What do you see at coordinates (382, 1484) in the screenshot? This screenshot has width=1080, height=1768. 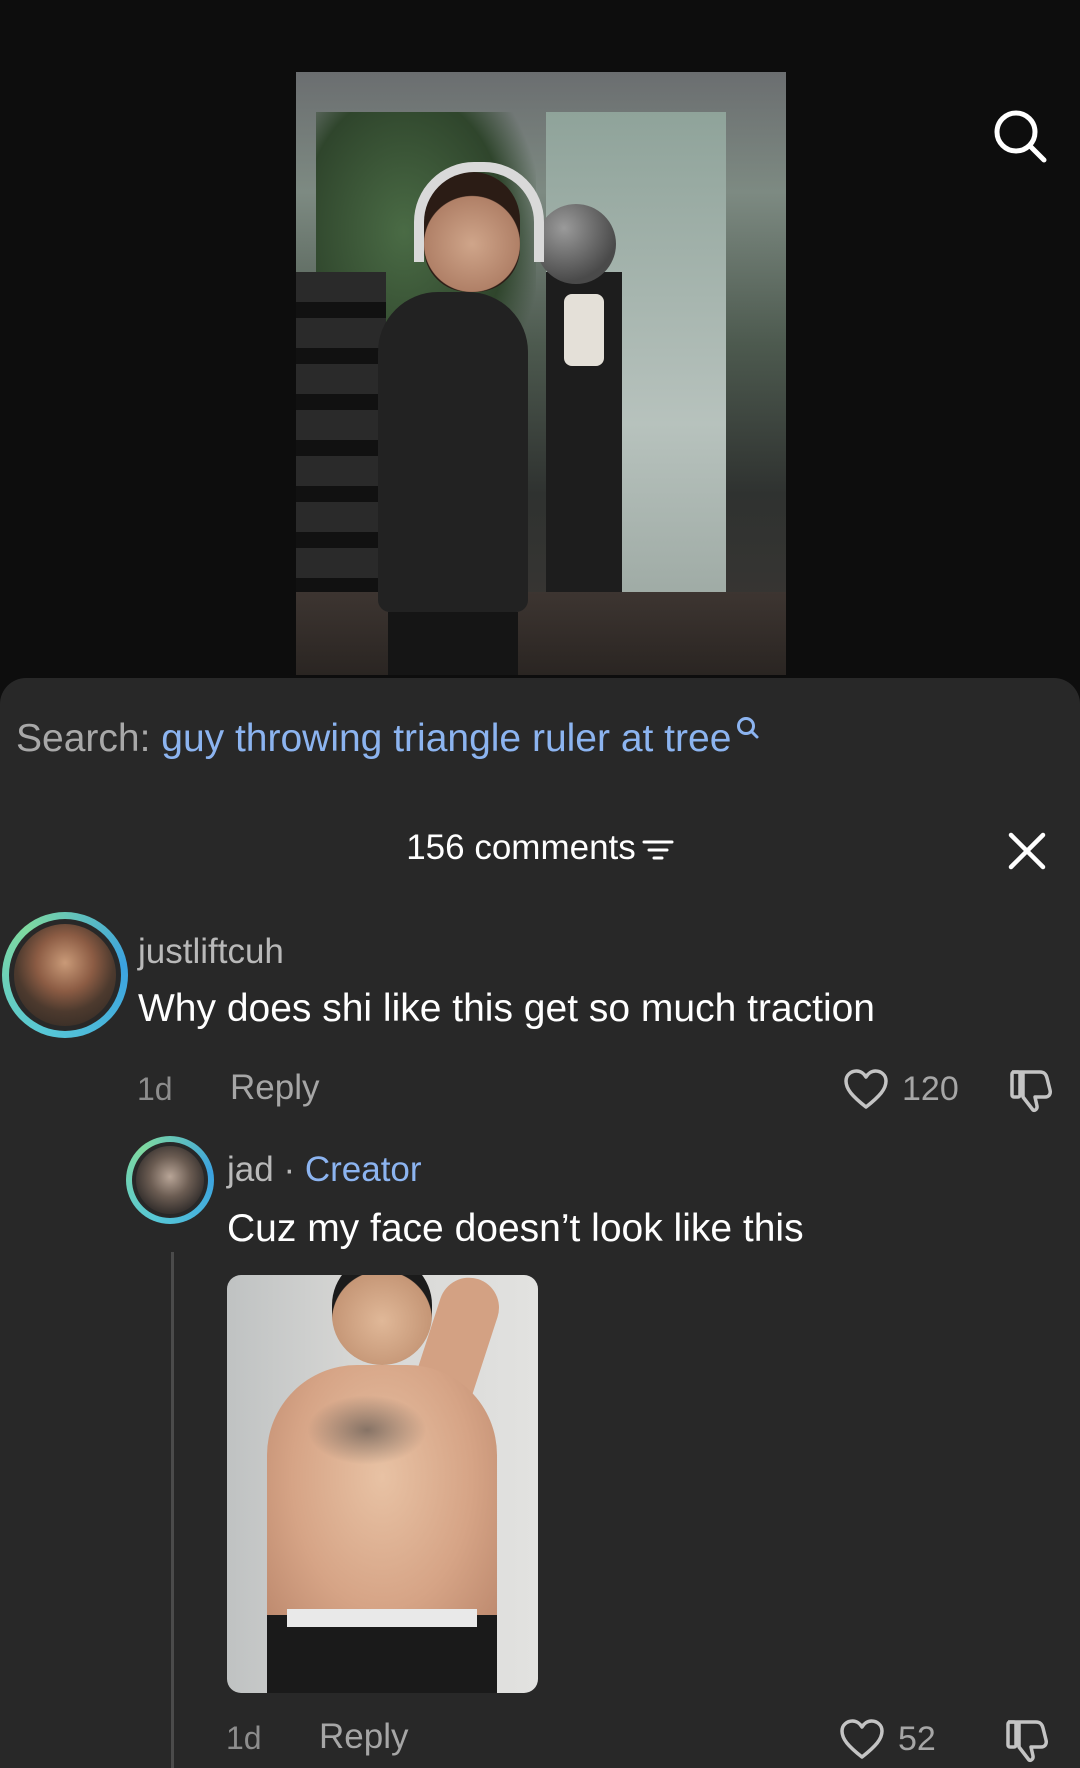 I see `reply-attached-image` at bounding box center [382, 1484].